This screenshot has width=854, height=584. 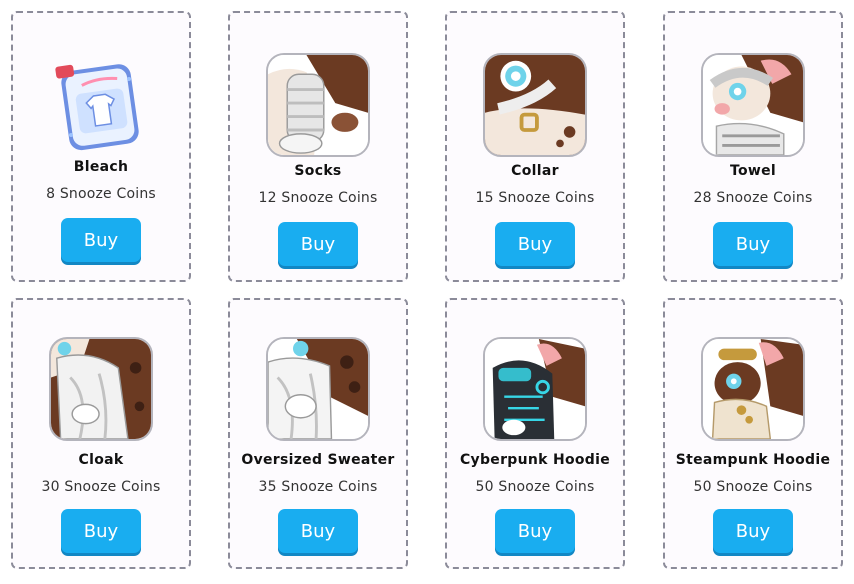 What do you see at coordinates (753, 198) in the screenshot?
I see `item-price: 28 Snooze Coins` at bounding box center [753, 198].